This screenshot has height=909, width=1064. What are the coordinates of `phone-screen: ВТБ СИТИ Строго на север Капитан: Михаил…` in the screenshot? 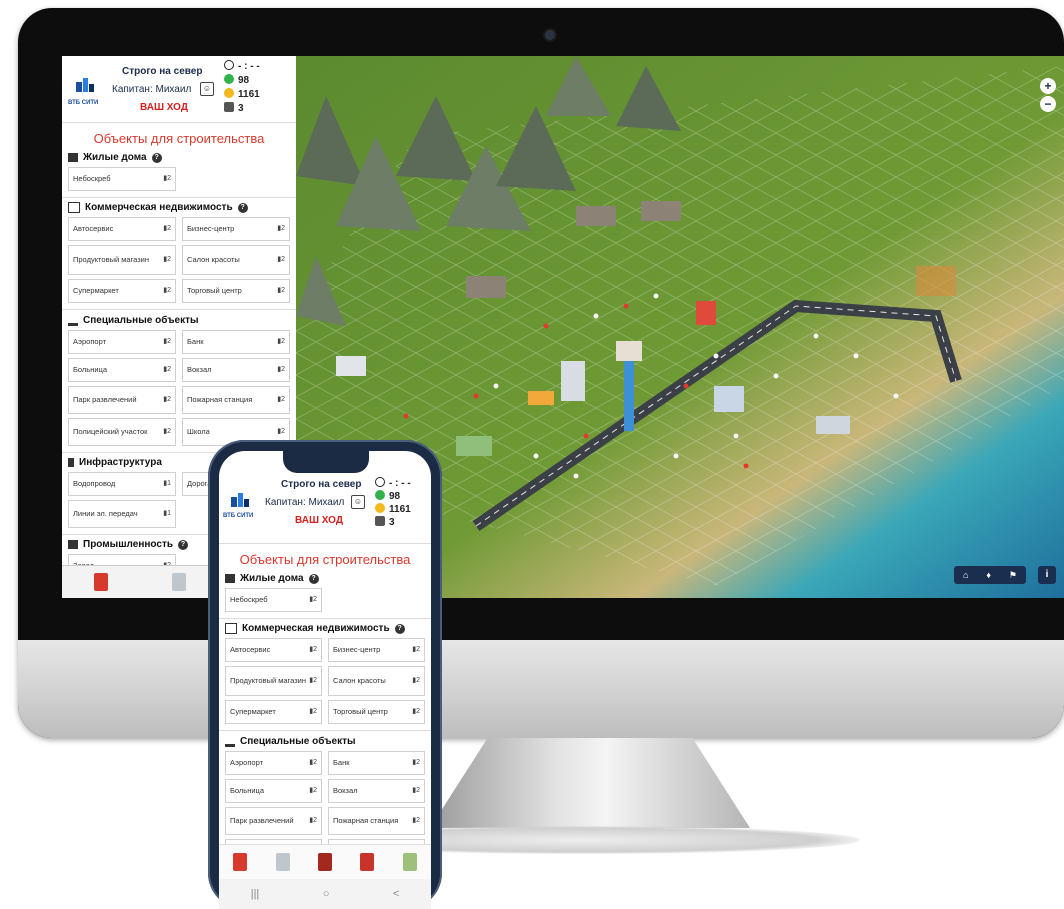 It's located at (325, 680).